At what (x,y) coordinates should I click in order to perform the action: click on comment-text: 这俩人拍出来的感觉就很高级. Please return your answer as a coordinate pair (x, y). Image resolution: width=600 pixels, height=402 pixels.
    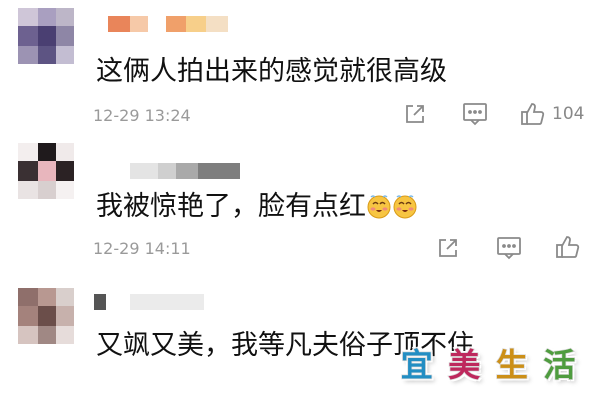
    Looking at the image, I should click on (271, 71).